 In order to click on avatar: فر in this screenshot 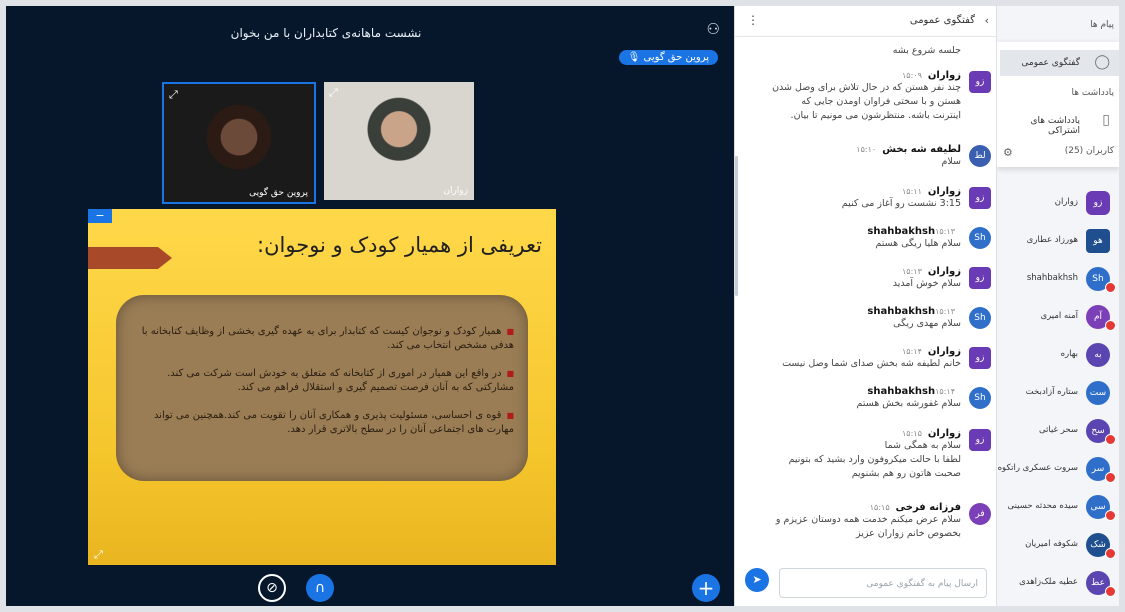, I will do `click(980, 514)`.